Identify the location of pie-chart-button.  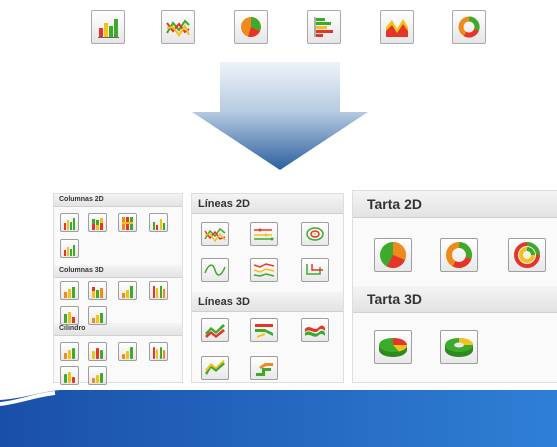
(251, 27).